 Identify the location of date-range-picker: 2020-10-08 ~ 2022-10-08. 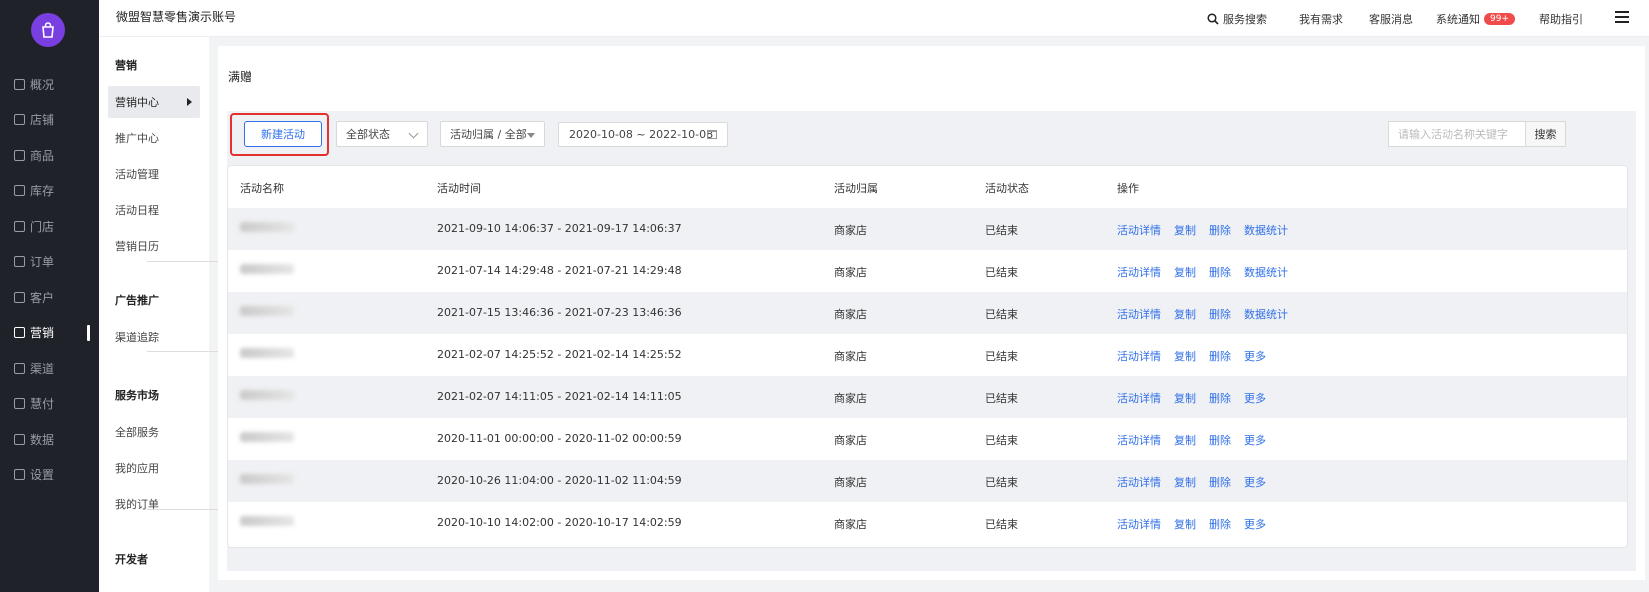
(643, 134).